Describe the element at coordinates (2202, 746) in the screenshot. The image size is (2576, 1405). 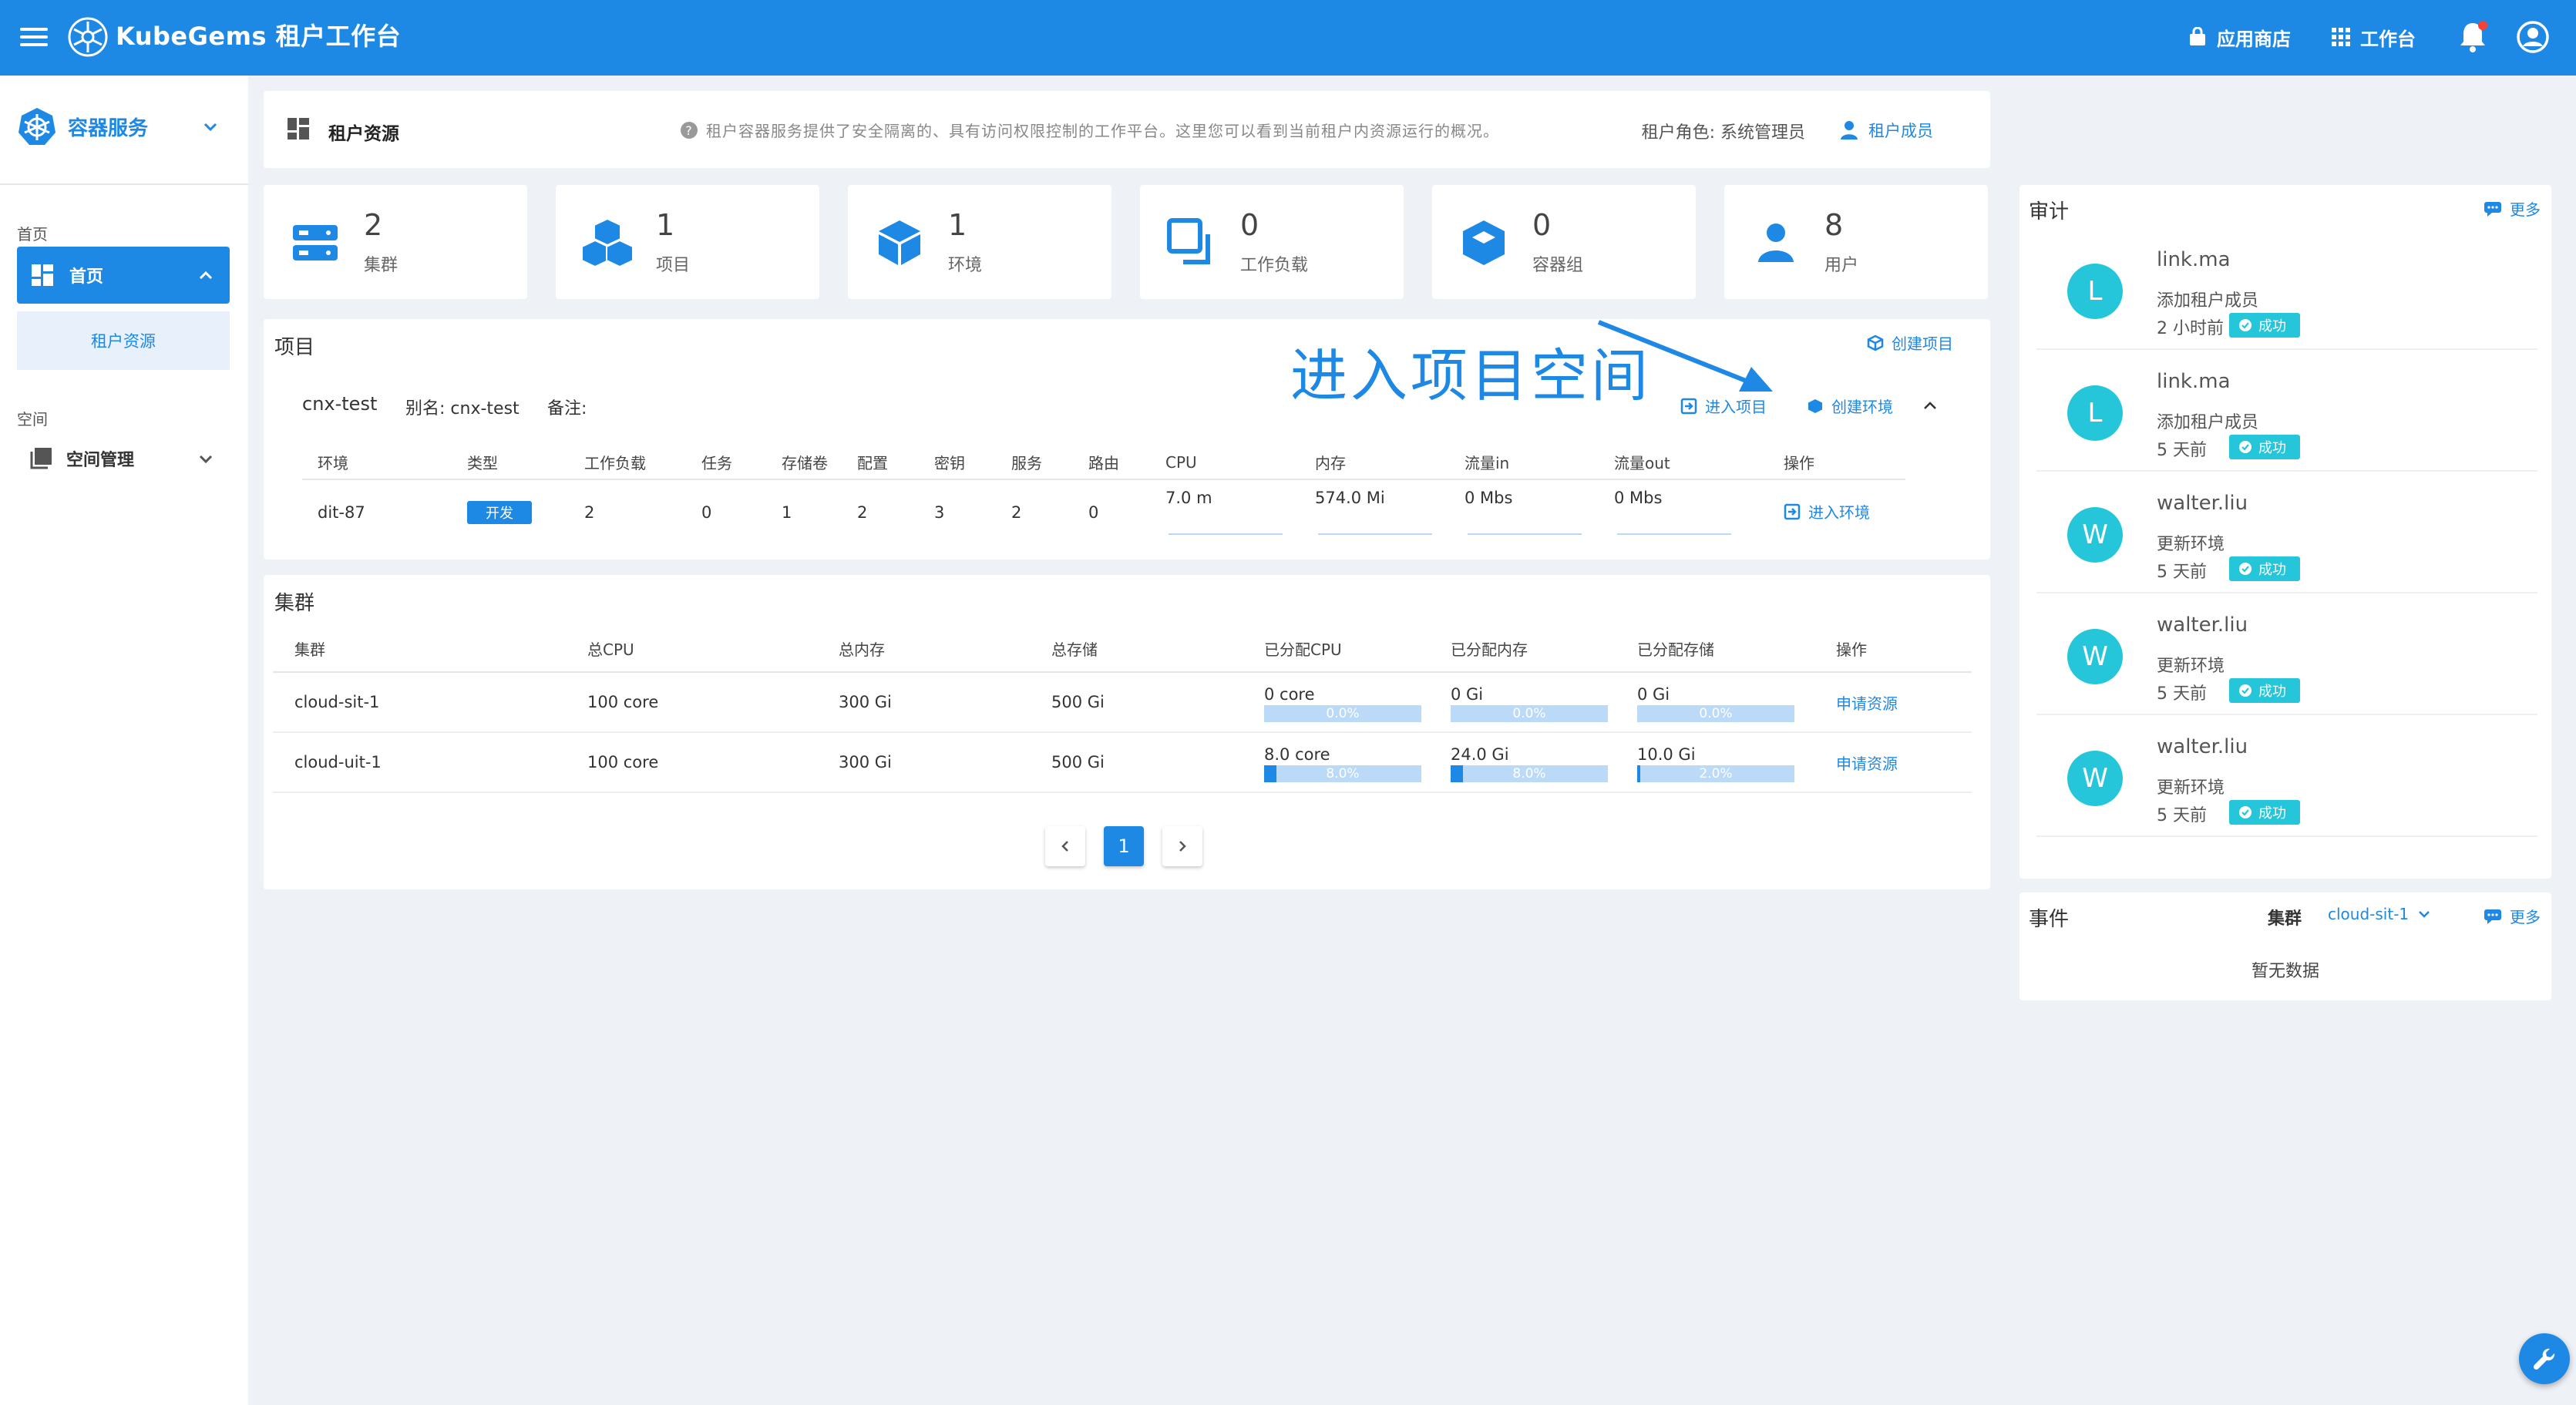
I see `audit-user: walter.liu` at that location.